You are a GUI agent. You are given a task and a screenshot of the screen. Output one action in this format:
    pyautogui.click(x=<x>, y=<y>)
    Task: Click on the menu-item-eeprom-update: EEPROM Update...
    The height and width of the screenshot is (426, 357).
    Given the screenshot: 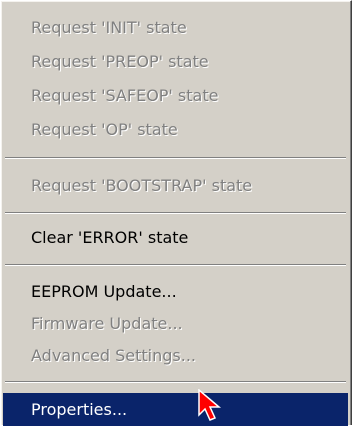 What is the action you would take?
    pyautogui.click(x=175, y=292)
    